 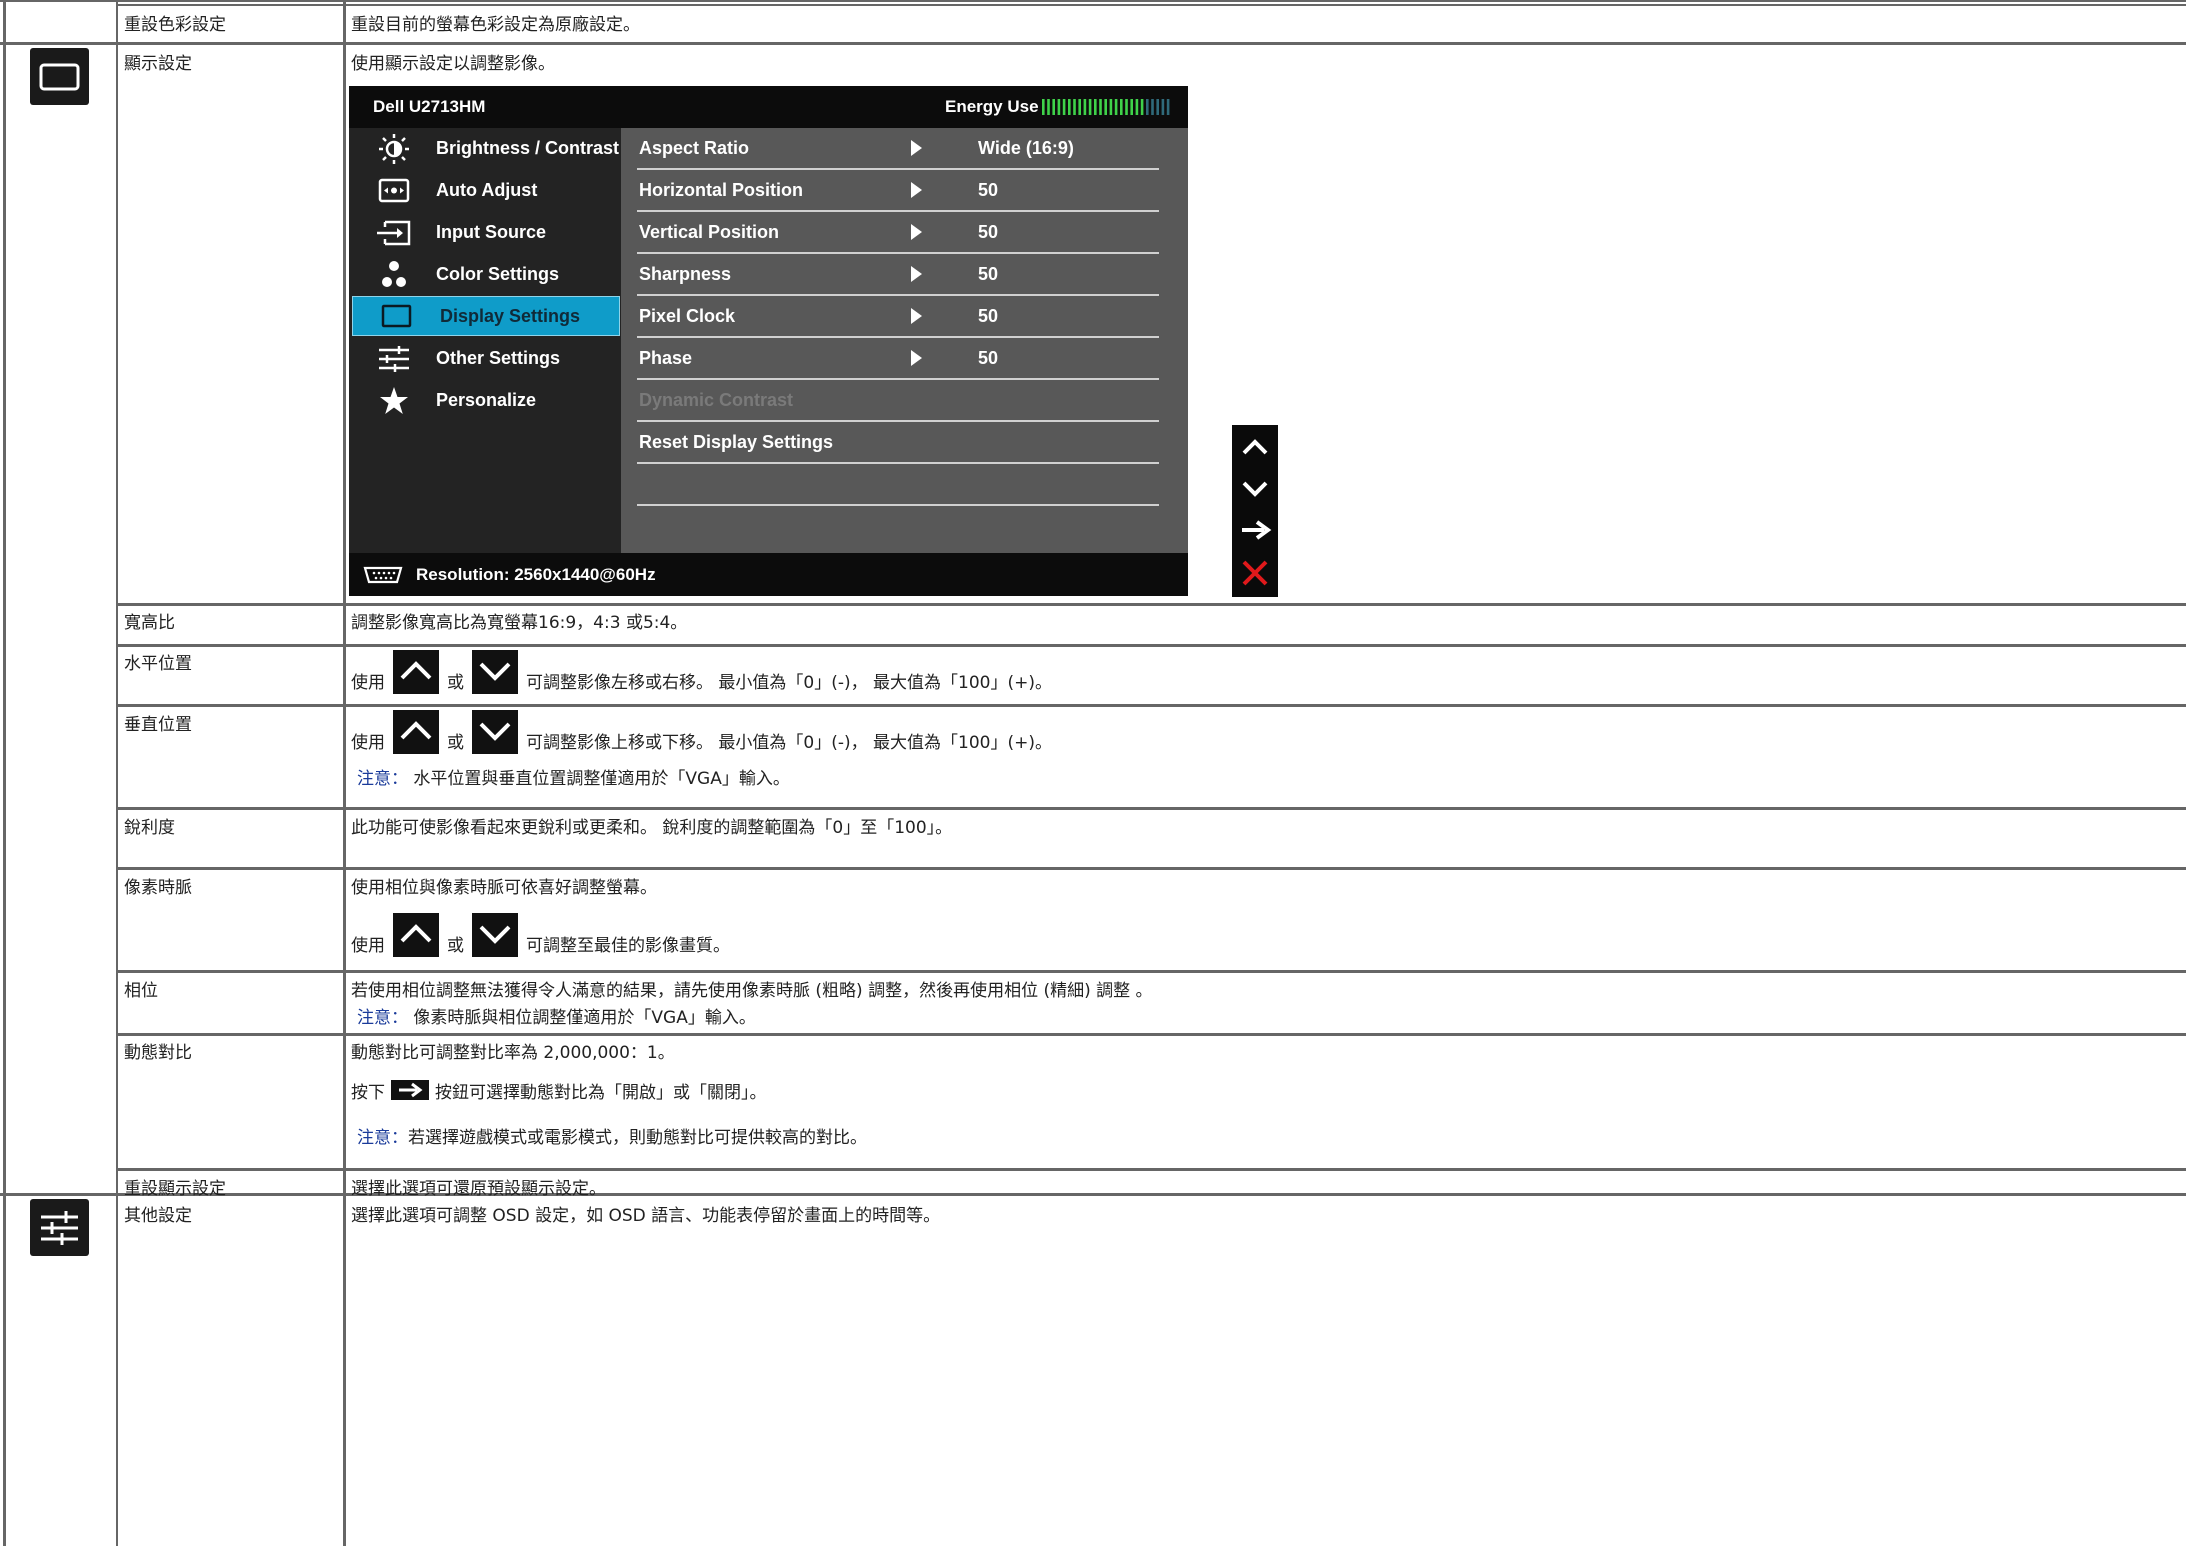 I want to click on pixel-clock-text: 可調整至最佳的影像畫質。, so click(x=628, y=946).